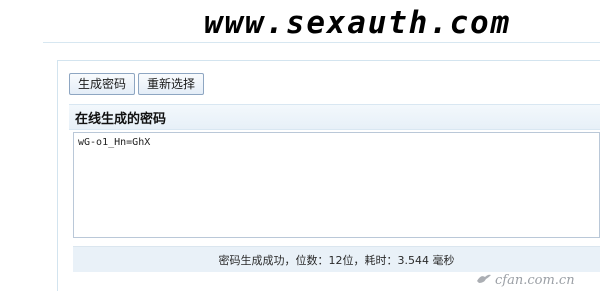  I want to click on toolbar: 生成密码 重新选择, so click(137, 84).